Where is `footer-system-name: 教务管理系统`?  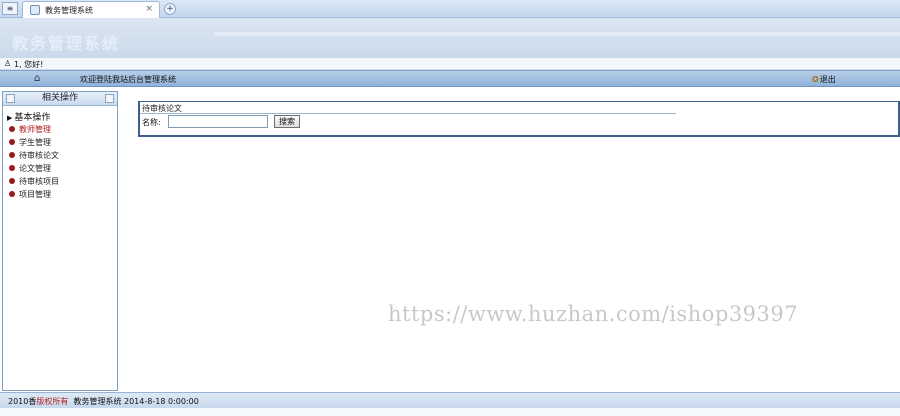
footer-system-name: 教务管理系统 is located at coordinates (97, 401).